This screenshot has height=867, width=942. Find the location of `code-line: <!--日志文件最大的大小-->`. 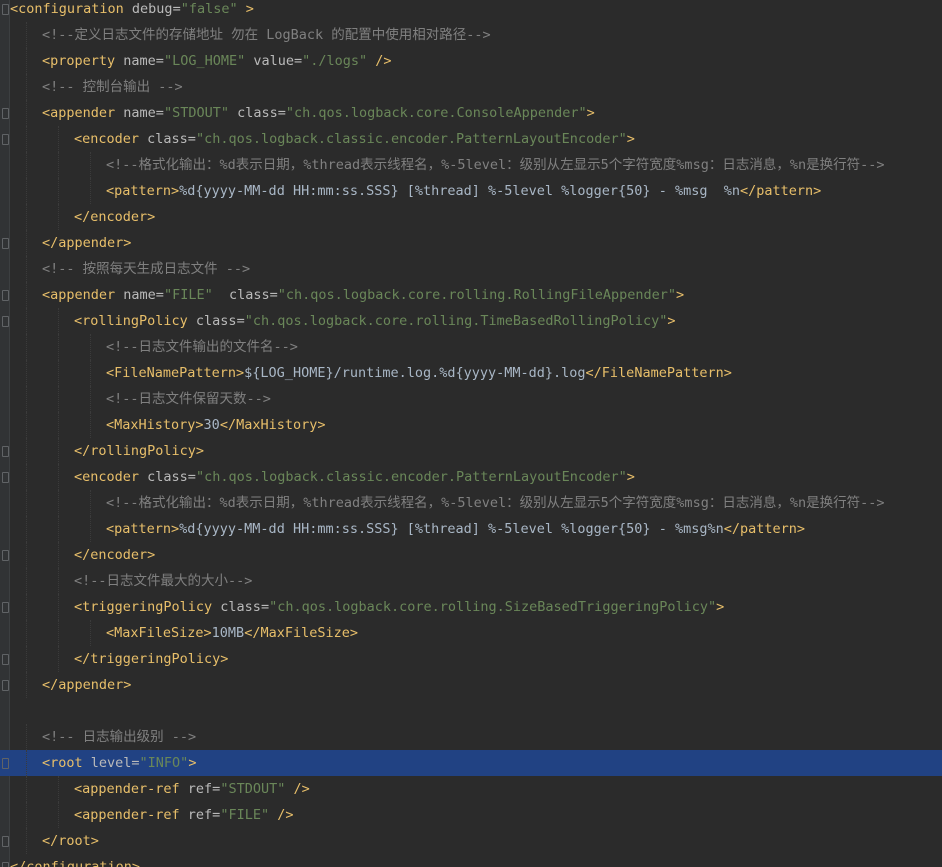

code-line: <!--日志文件最大的大小--> is located at coordinates (471, 581).